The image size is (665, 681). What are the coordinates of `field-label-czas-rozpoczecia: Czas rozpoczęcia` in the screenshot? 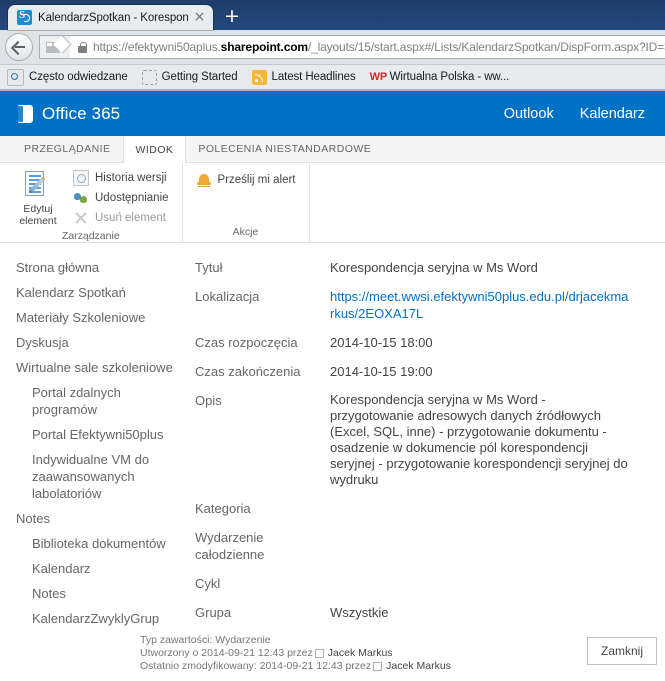 It's located at (262, 342).